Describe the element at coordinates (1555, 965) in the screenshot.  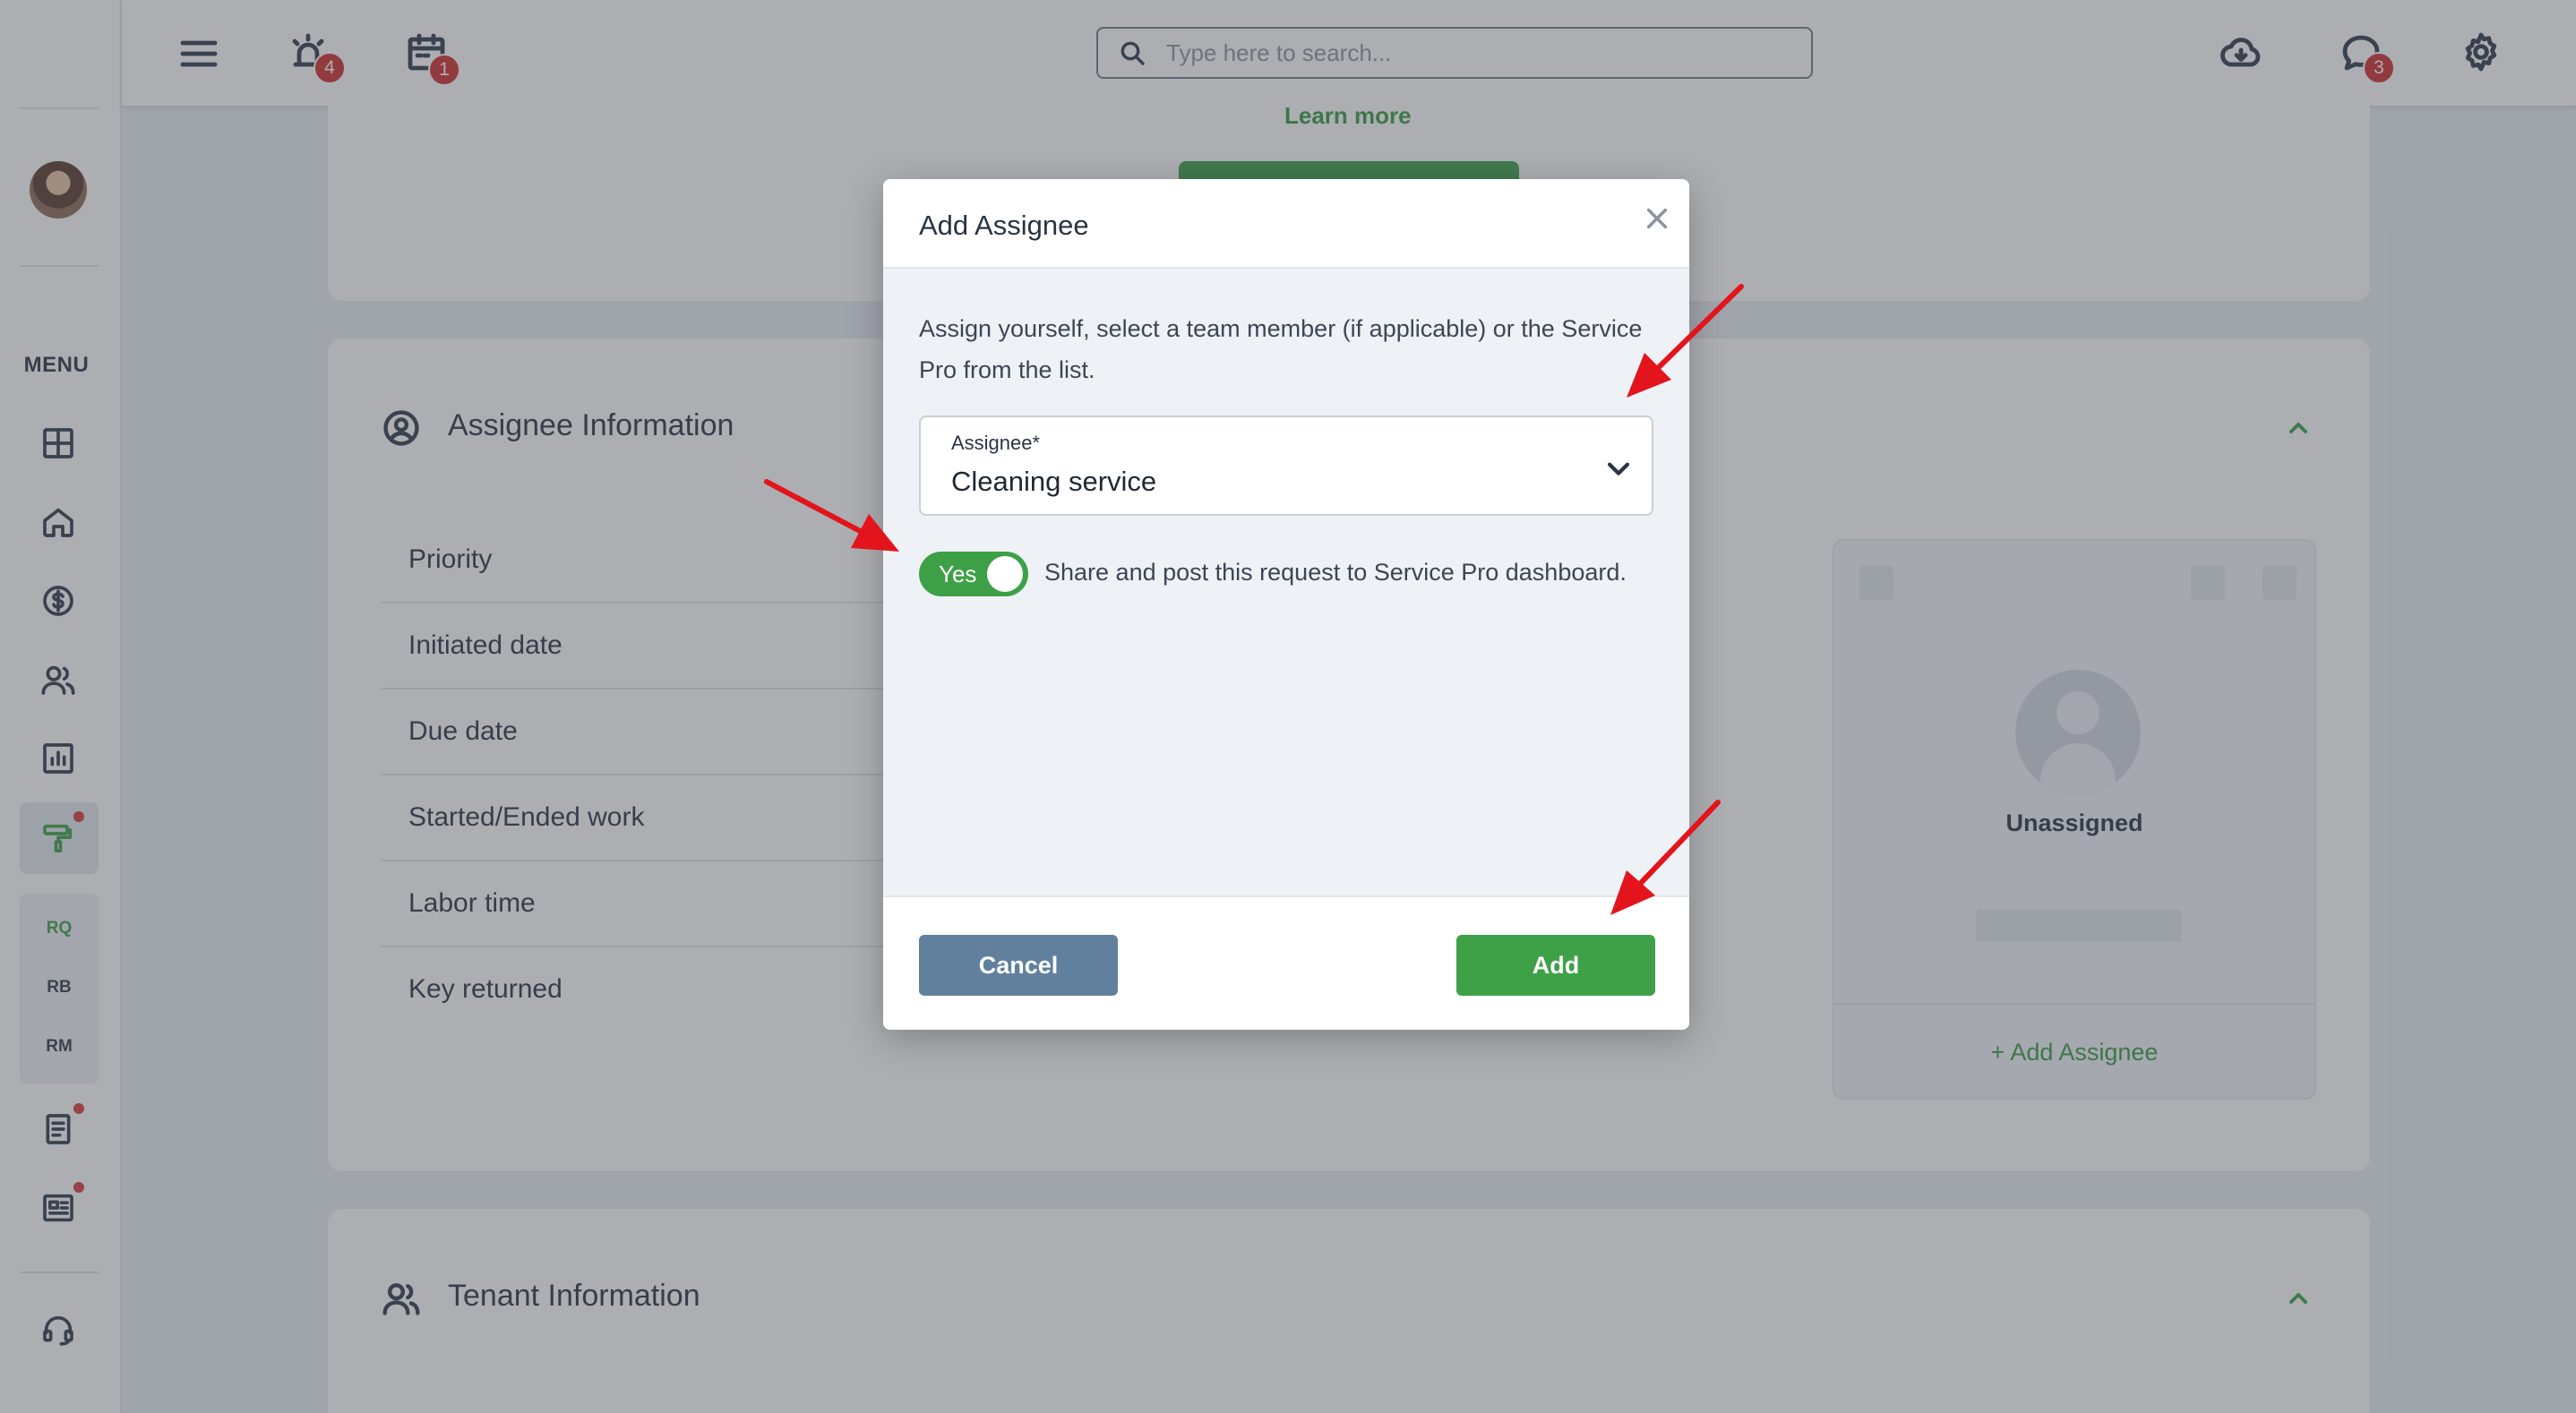
I see `add-button: Add` at that location.